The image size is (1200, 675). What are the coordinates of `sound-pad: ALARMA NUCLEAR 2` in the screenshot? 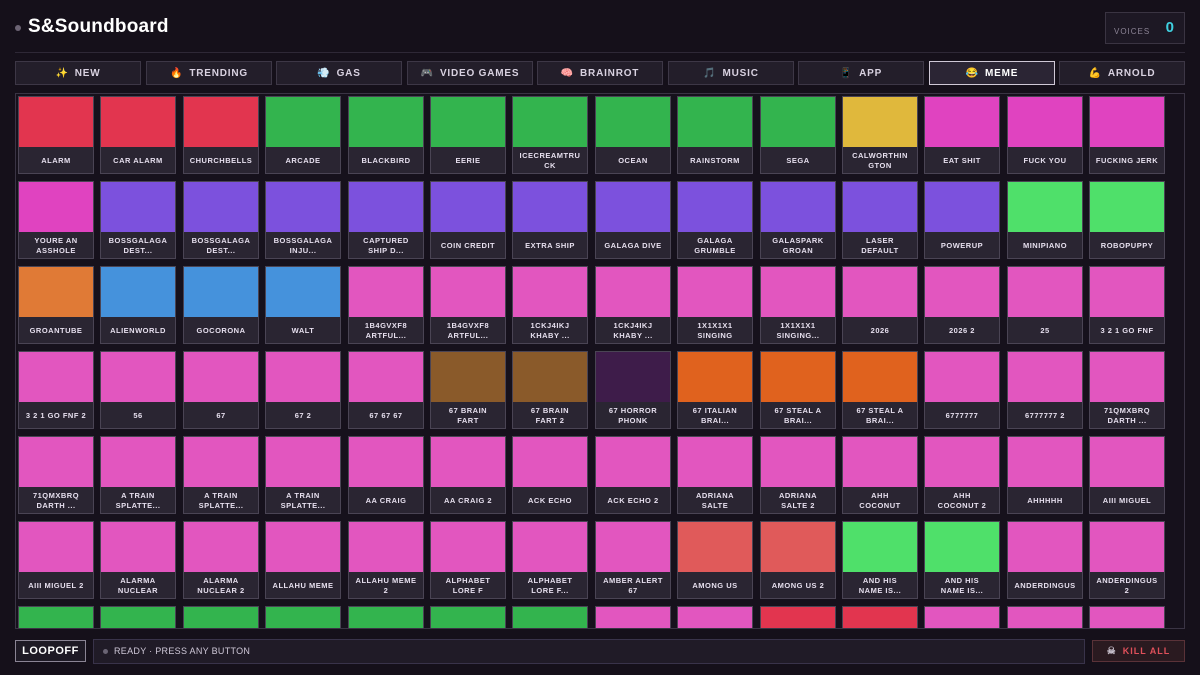 It's located at (221, 560).